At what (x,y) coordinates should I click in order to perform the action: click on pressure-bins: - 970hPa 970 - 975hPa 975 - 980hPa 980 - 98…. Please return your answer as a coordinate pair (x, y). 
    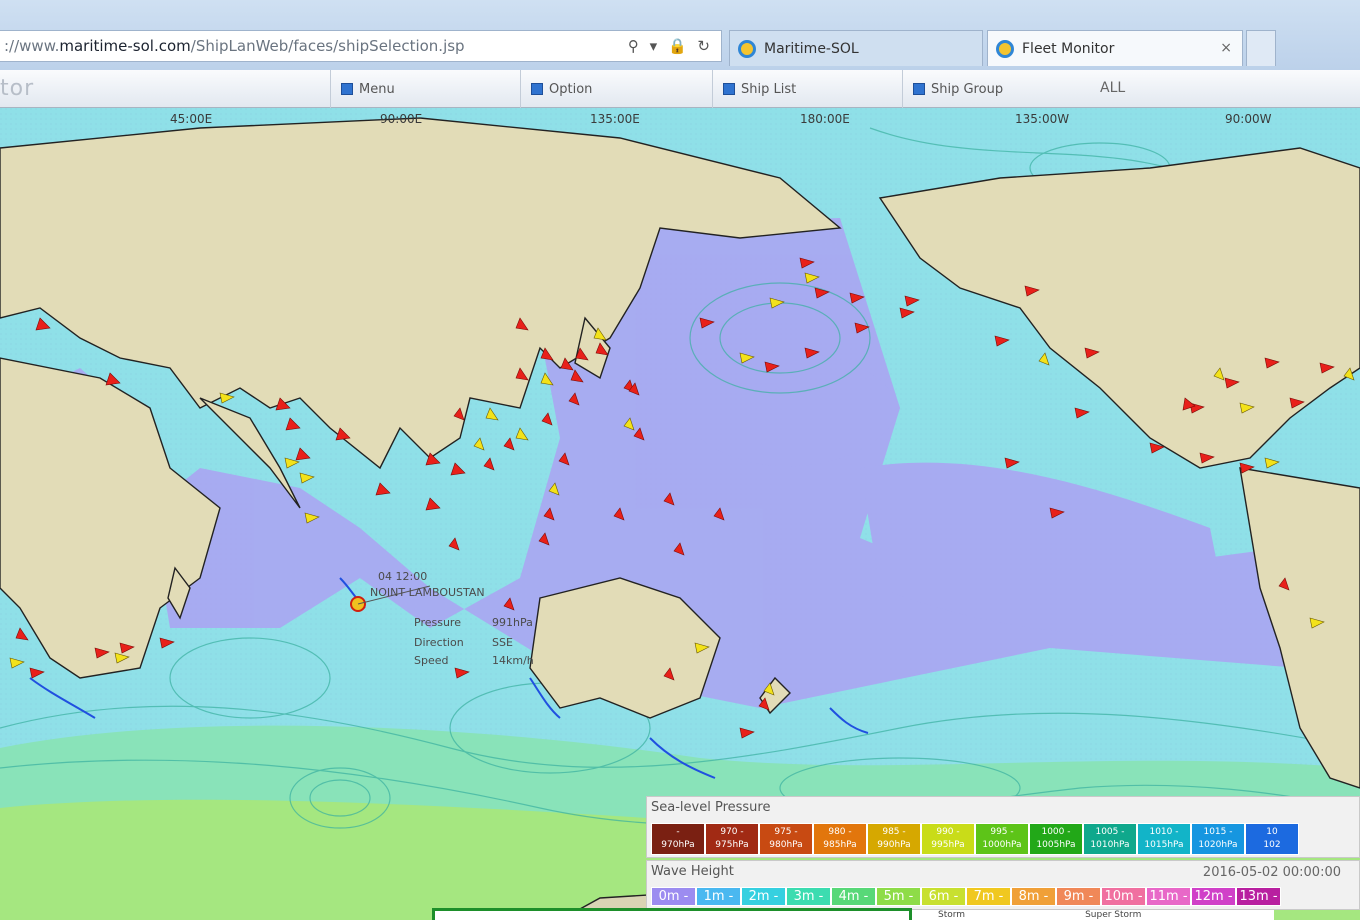
    Looking at the image, I should click on (975, 839).